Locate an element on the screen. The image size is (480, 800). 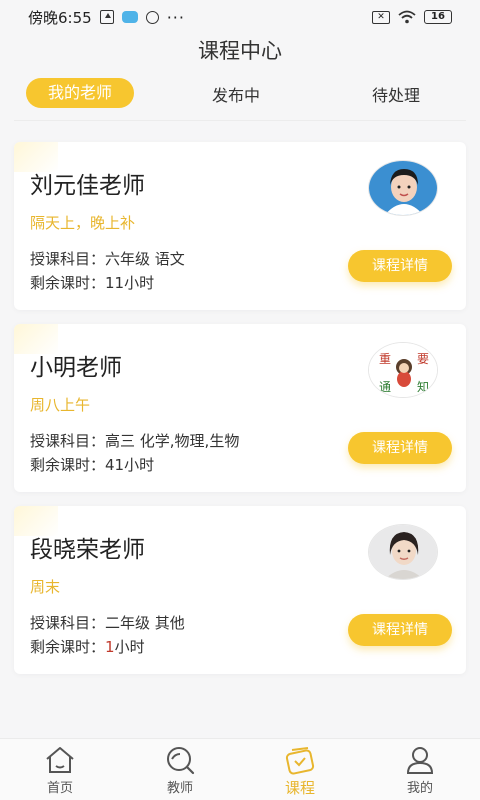
upload-icon is located at coordinates (106, 17).